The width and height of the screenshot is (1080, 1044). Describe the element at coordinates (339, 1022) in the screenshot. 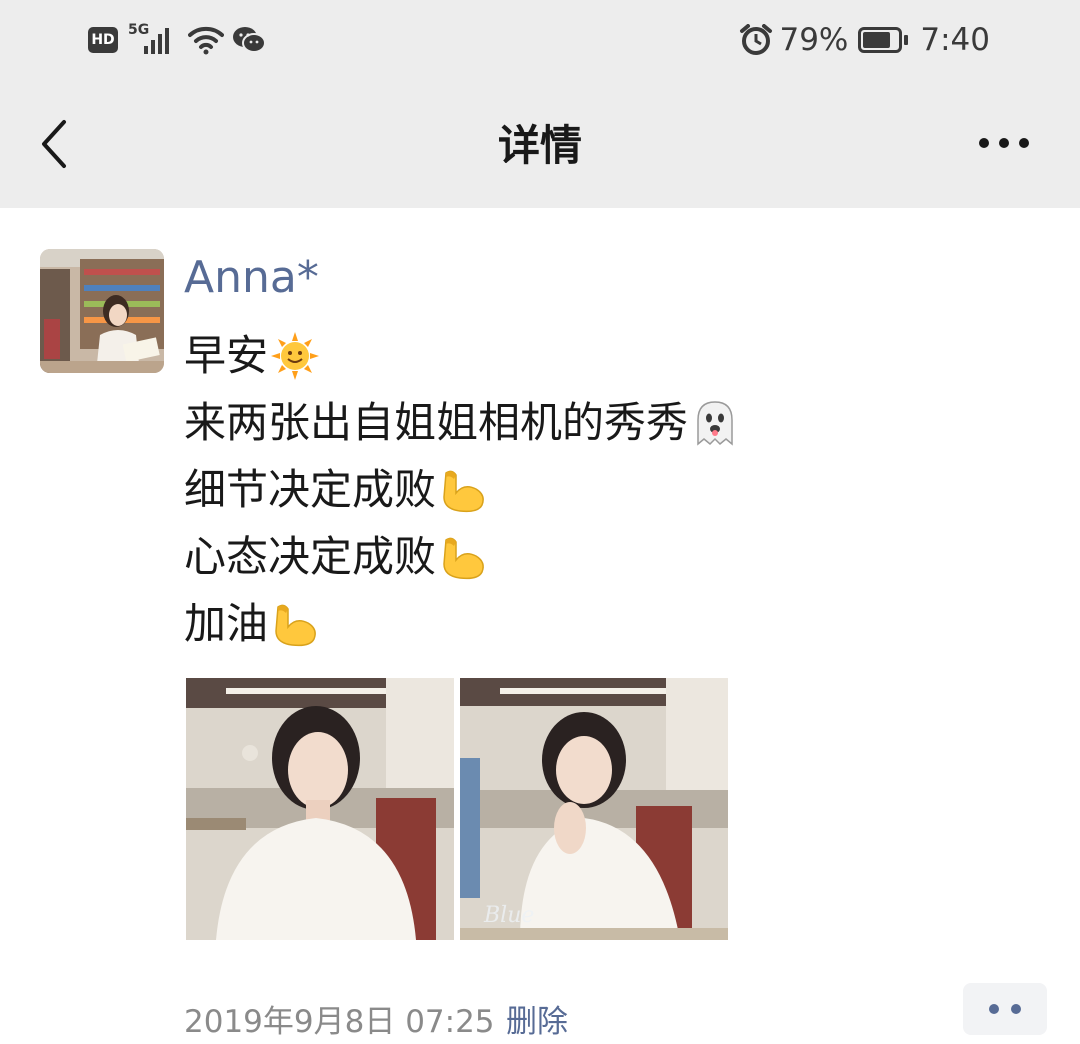

I see `post-timestamp: 2019年9月8日 07:25` at that location.